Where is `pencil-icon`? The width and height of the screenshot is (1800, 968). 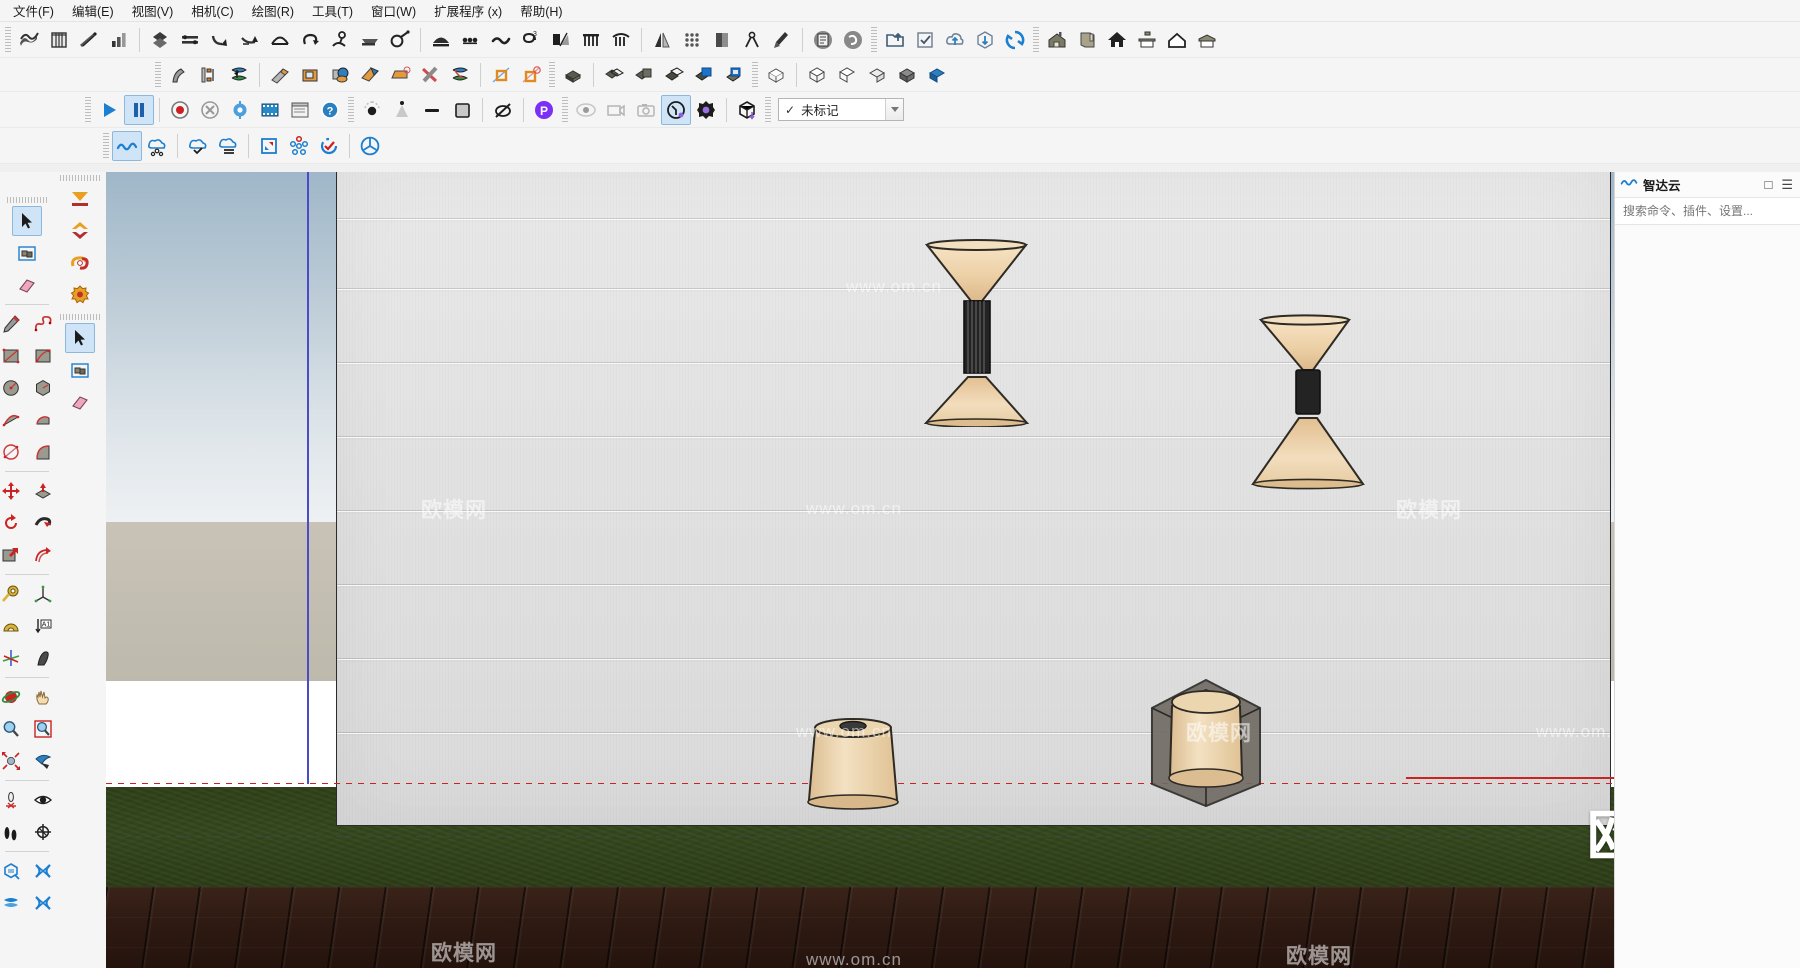
pencil-icon is located at coordinates (13, 324).